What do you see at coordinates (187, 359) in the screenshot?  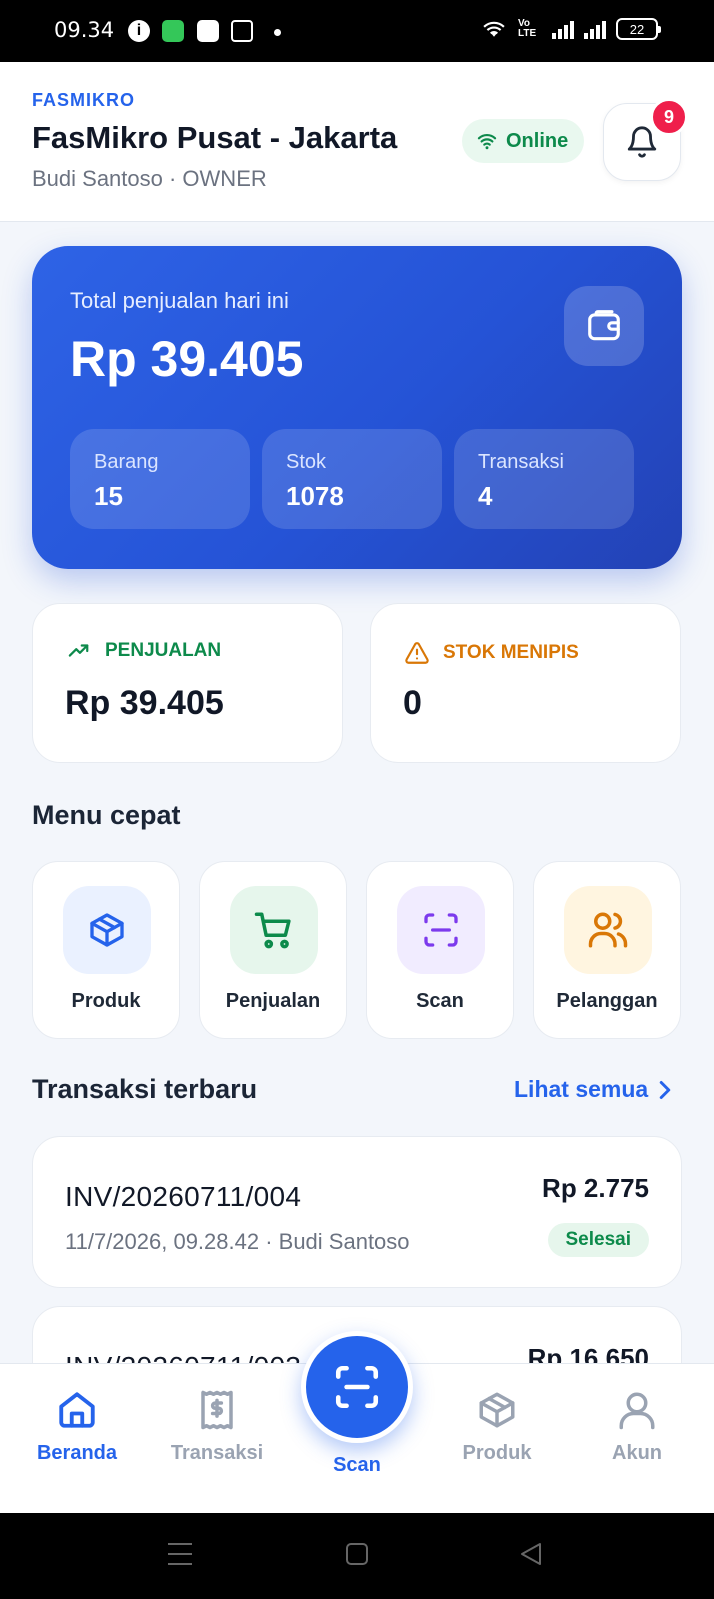 I see `today-sales-amount: Rp 39.405` at bounding box center [187, 359].